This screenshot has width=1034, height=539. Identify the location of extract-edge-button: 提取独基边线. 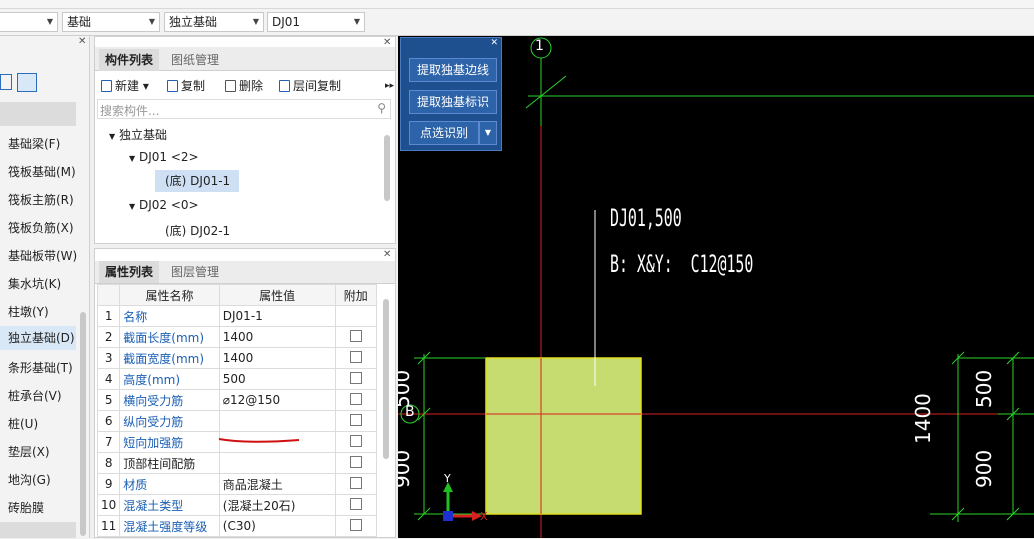
(453, 70).